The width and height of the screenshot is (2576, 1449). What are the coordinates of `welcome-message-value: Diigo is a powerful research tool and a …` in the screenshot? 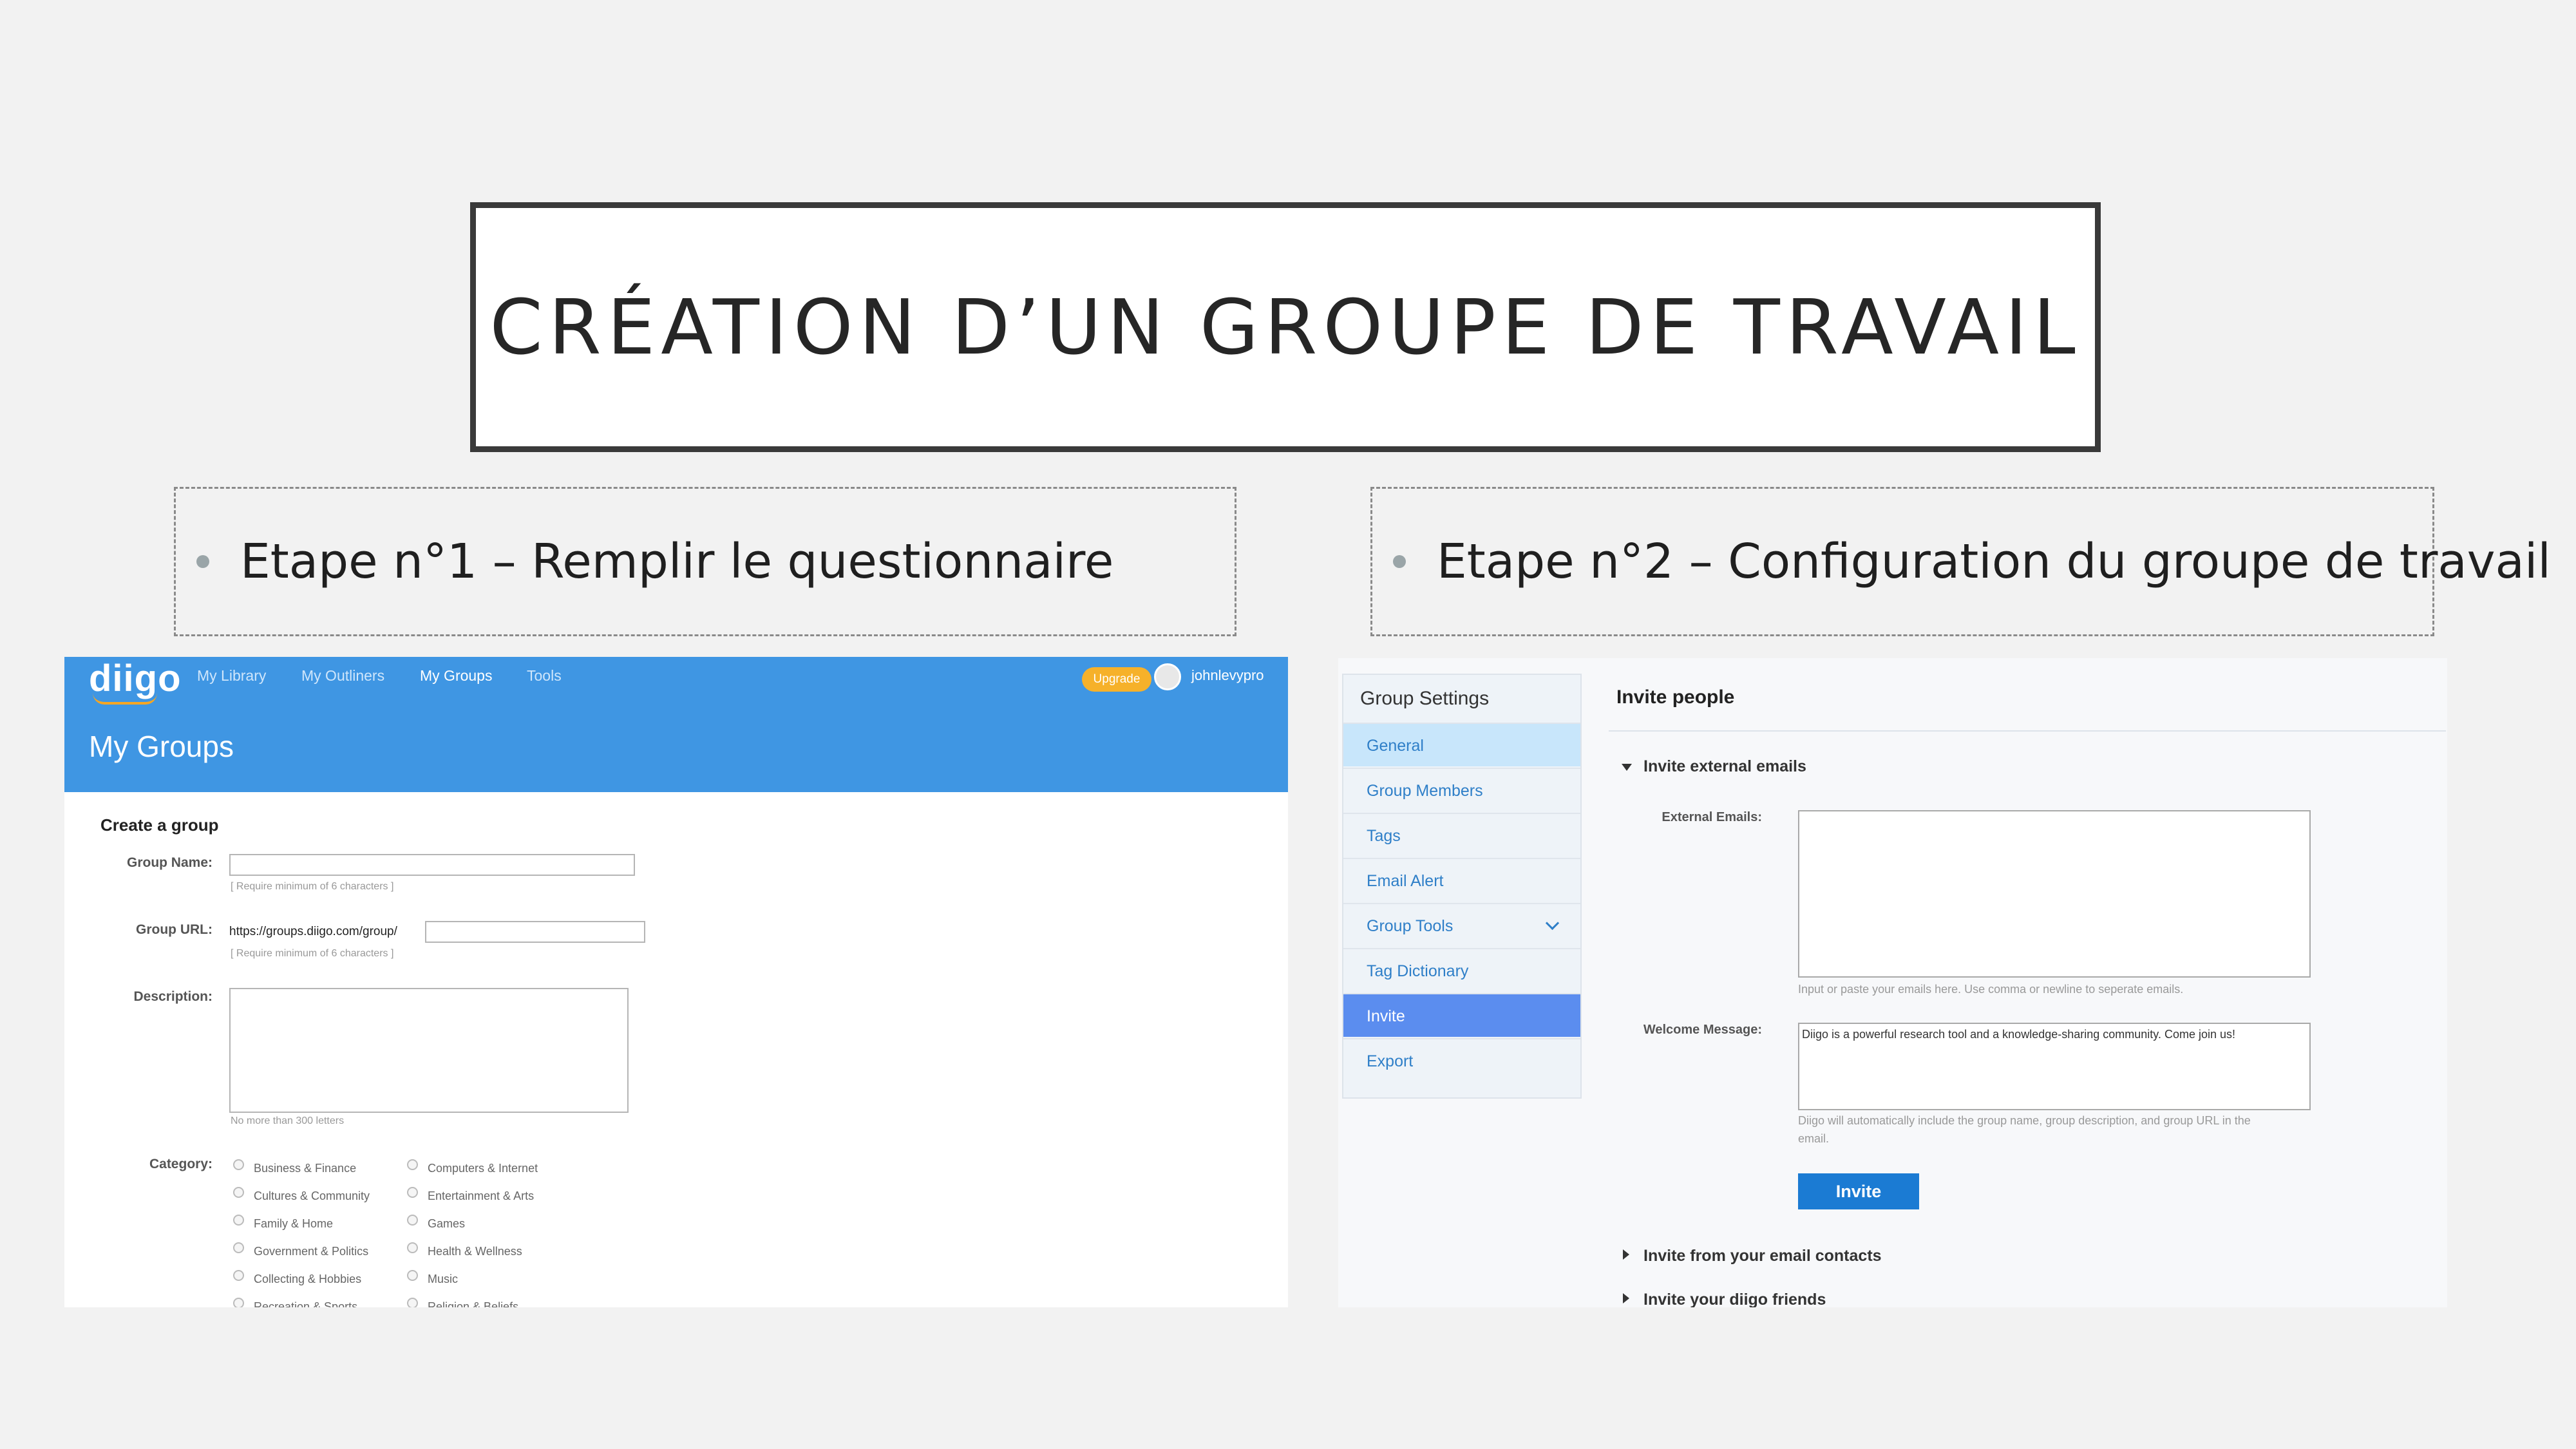 It's located at (2018, 1034).